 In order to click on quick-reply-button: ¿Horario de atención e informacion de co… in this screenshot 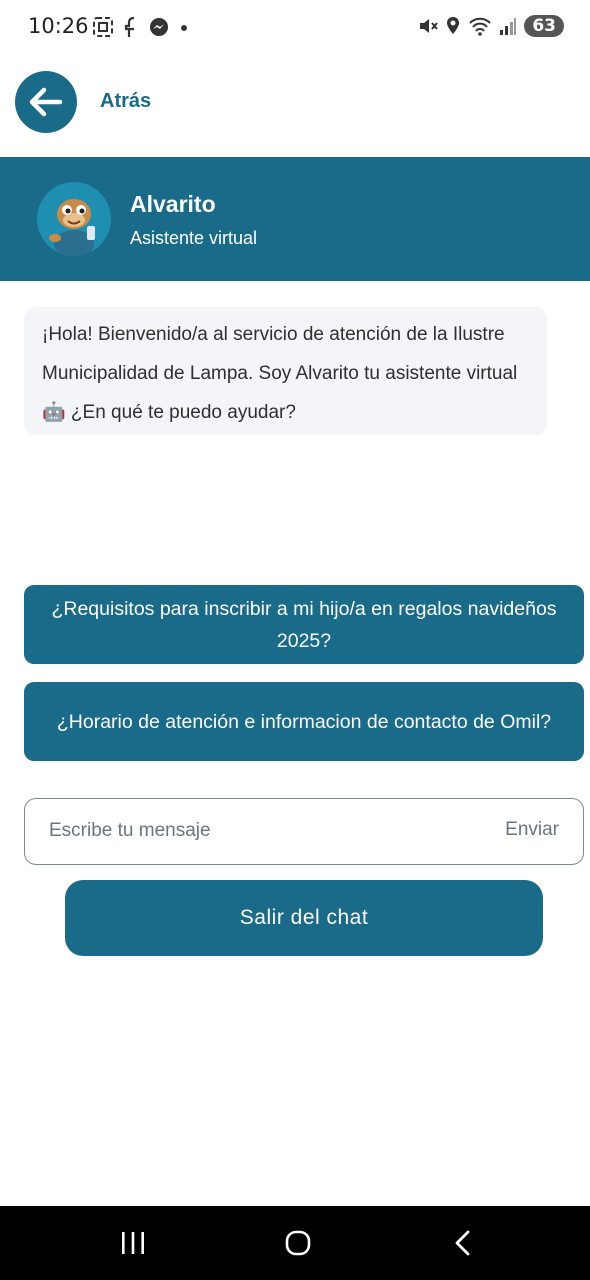, I will do `click(304, 721)`.